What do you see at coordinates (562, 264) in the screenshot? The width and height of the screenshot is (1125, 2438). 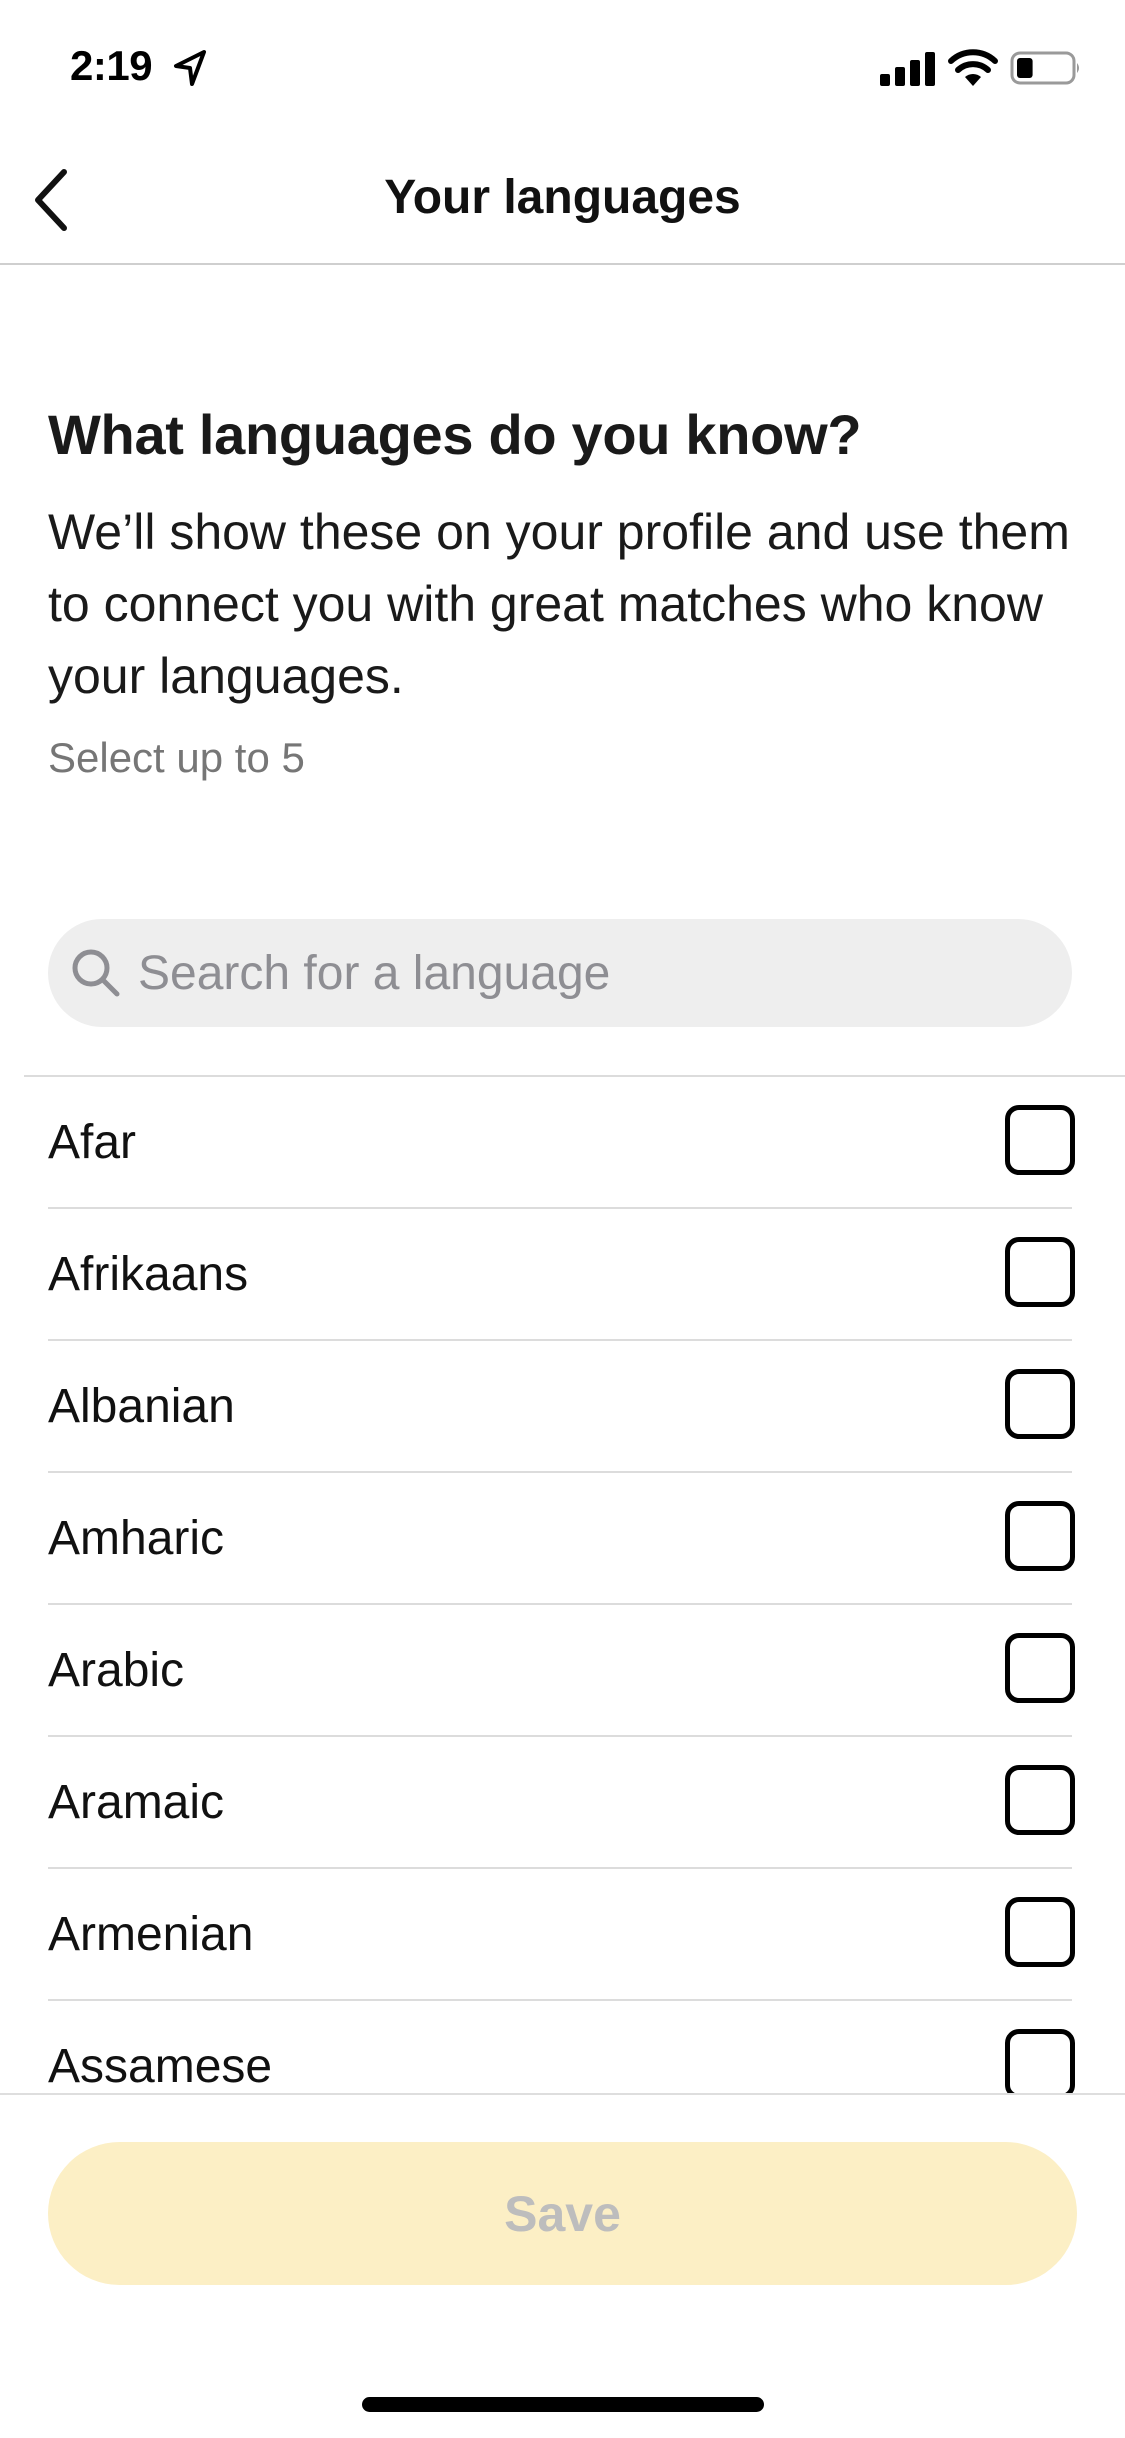 I see `header-divider` at bounding box center [562, 264].